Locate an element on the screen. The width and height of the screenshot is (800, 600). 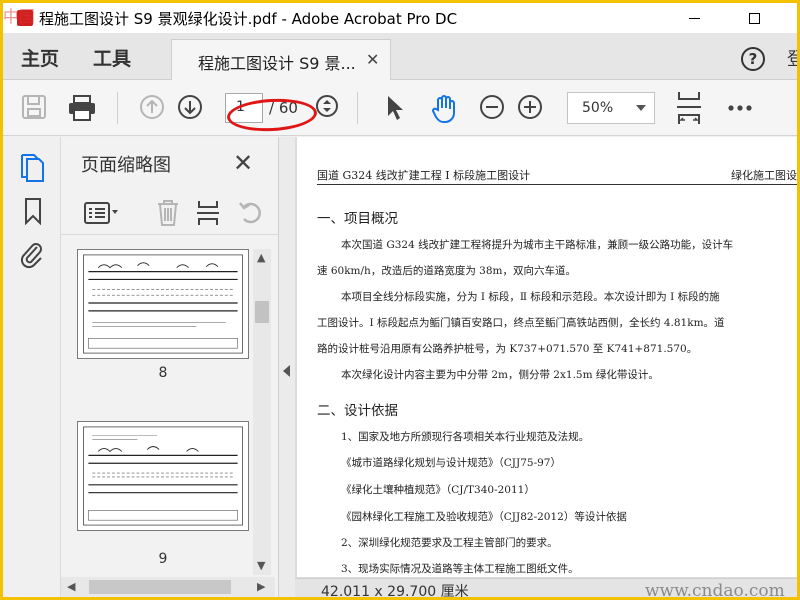
fit-page-icon is located at coordinates (689, 108).